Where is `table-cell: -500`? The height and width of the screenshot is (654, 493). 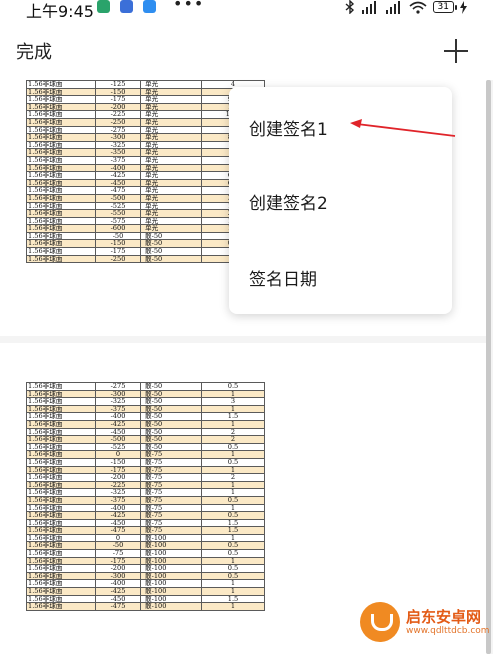
table-cell: -500 is located at coordinates (118, 198).